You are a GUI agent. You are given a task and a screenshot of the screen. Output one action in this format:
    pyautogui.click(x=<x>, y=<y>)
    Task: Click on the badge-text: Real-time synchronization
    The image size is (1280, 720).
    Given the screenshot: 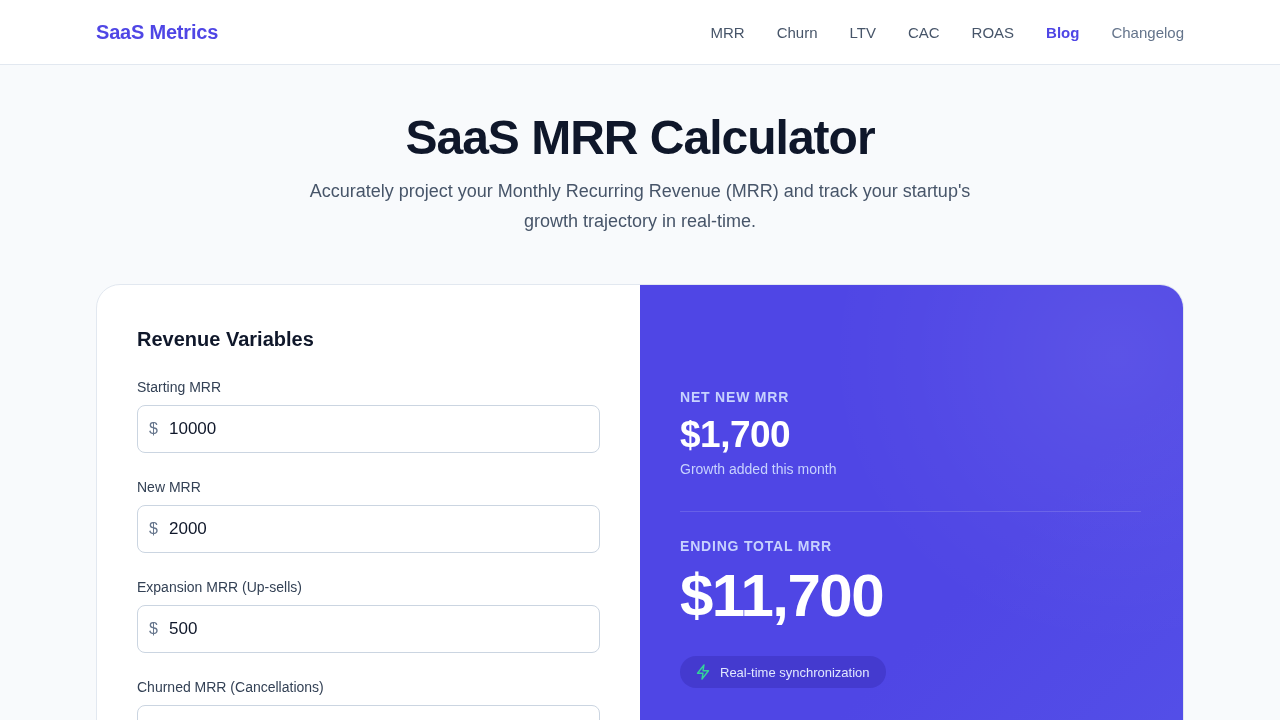 What is the action you would take?
    pyautogui.click(x=795, y=672)
    